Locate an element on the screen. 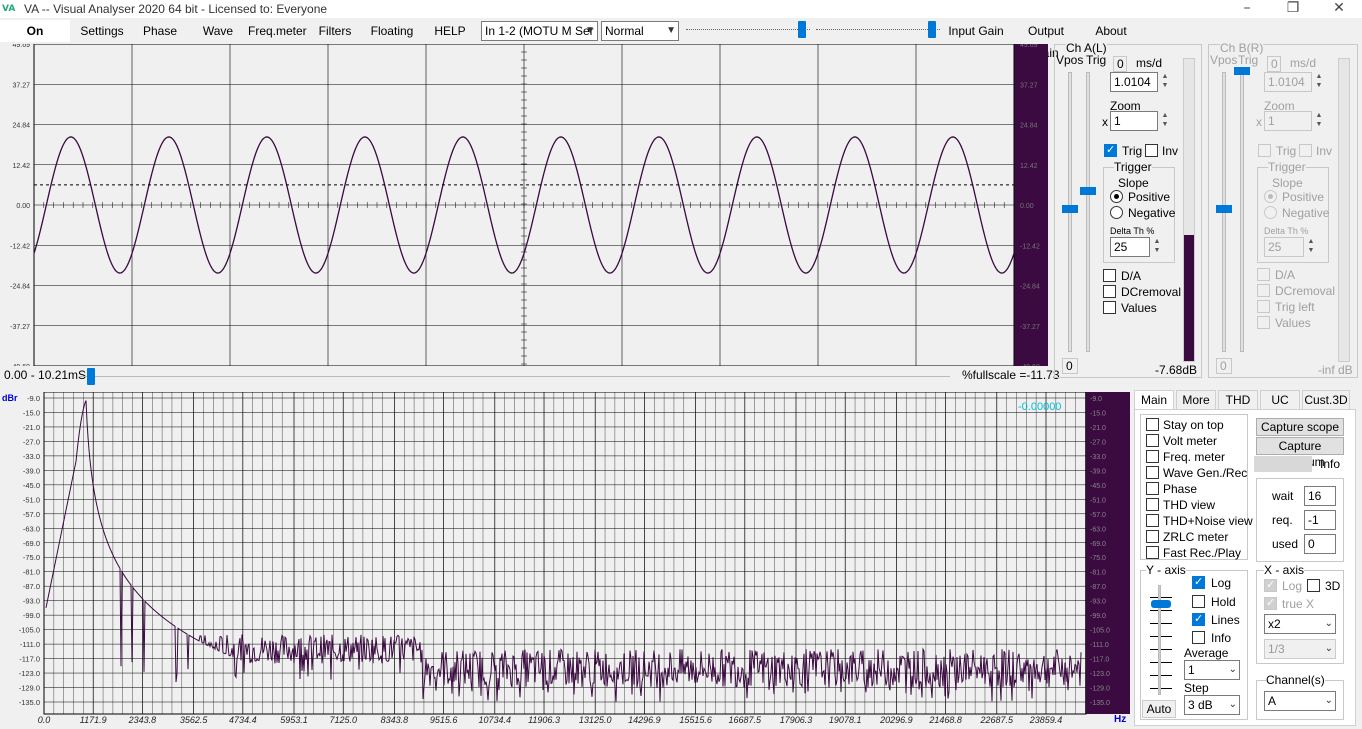 The image size is (1362, 729). minimize-icon: – is located at coordinates (1247, 9).